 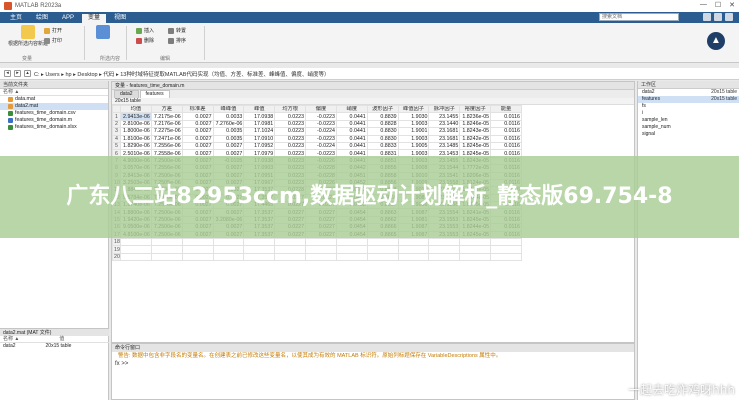 What do you see at coordinates (707, 17) in the screenshot?
I see `bell-icon` at bounding box center [707, 17].